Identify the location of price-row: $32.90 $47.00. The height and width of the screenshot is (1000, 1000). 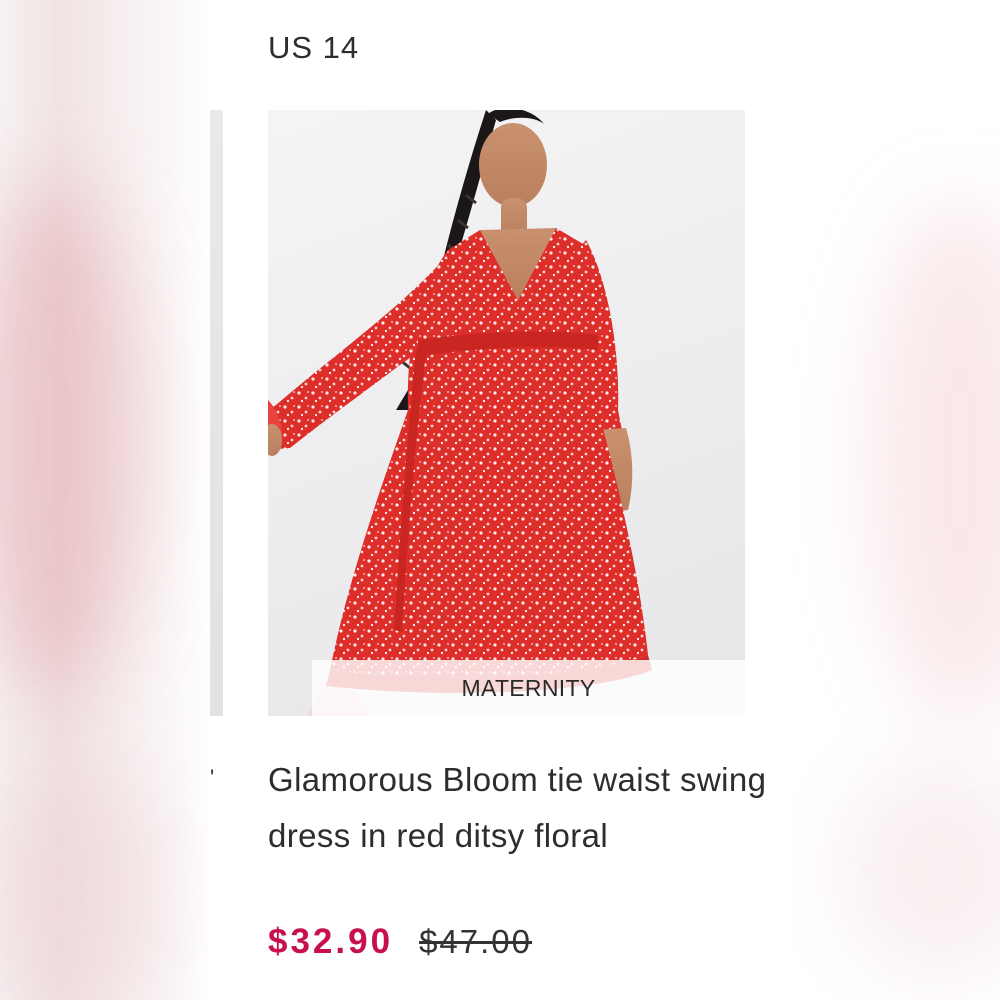
(400, 942).